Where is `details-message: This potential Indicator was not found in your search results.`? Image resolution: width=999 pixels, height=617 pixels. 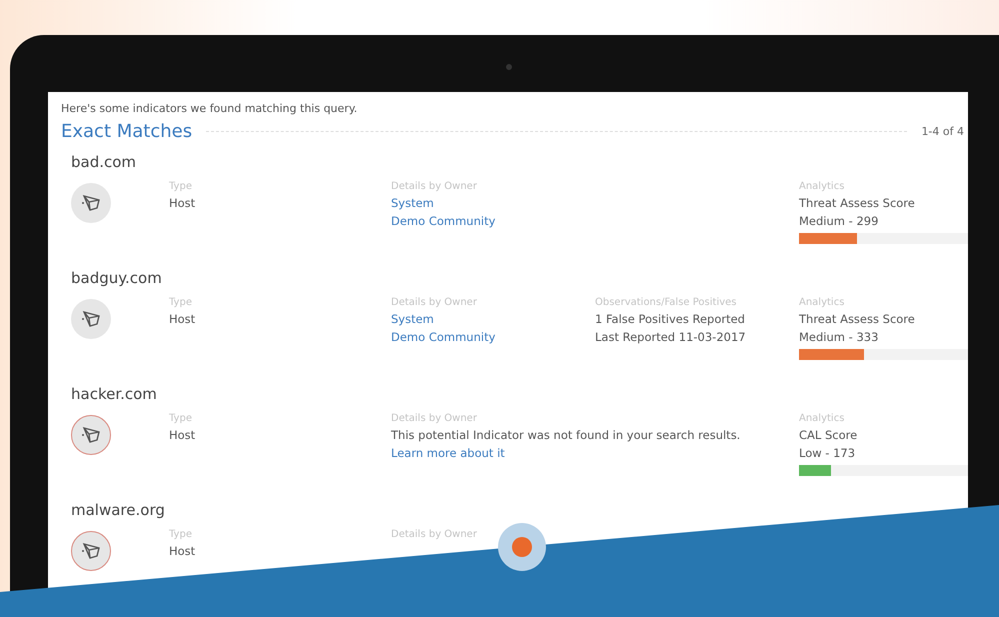 details-message: This potential Indicator was not found in your search results. is located at coordinates (566, 435).